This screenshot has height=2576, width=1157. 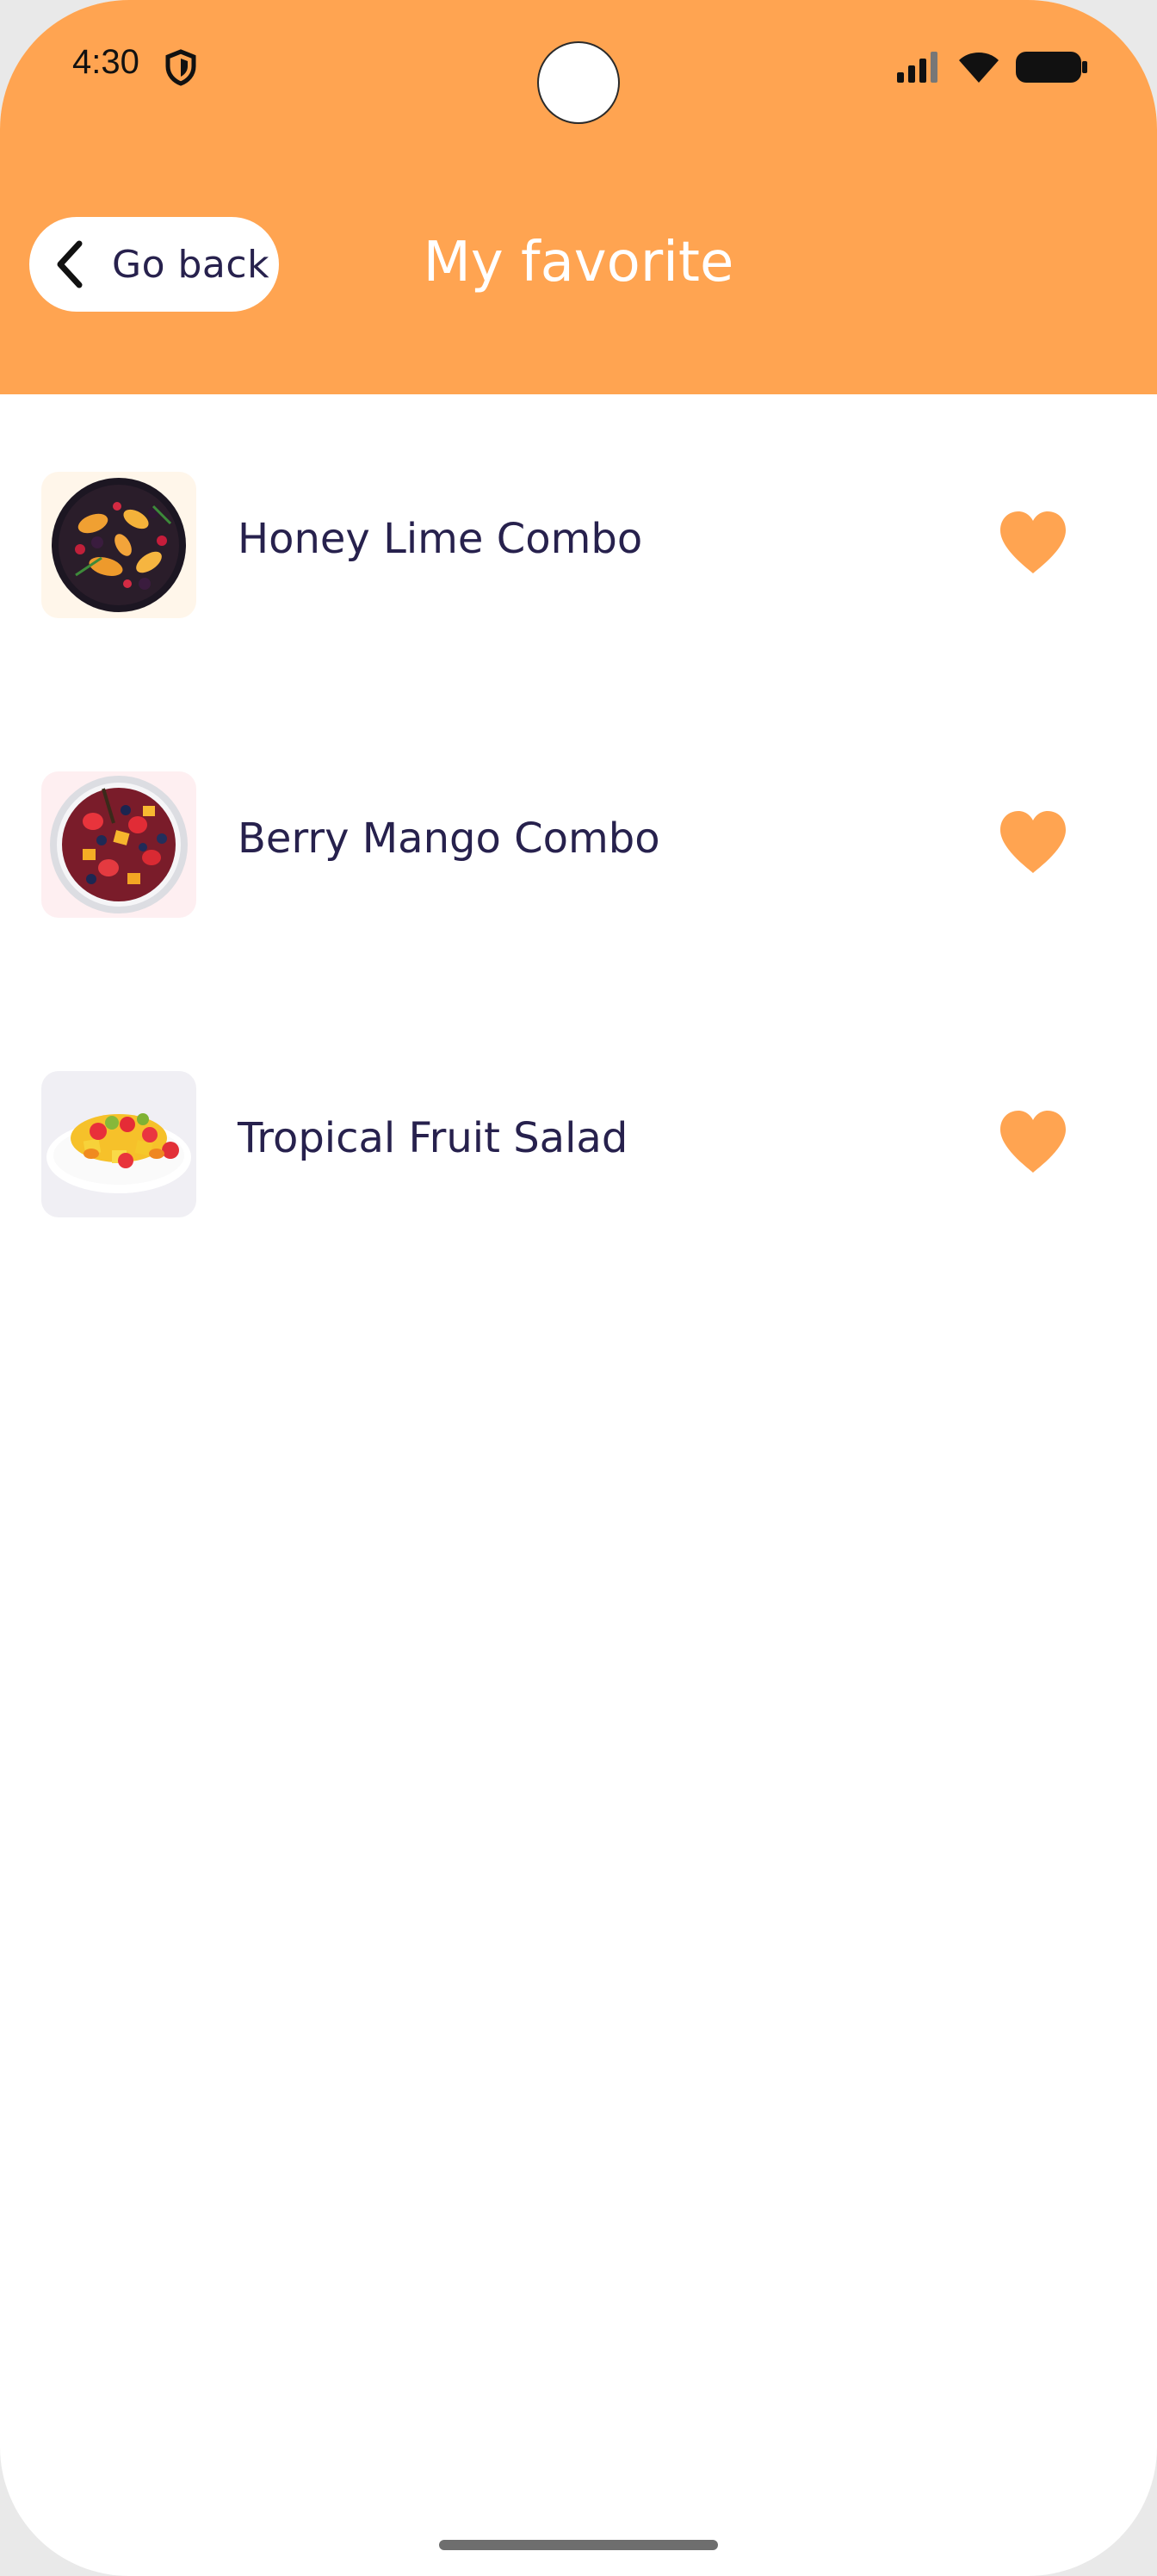 I want to click on status-icons, so click(x=992, y=67).